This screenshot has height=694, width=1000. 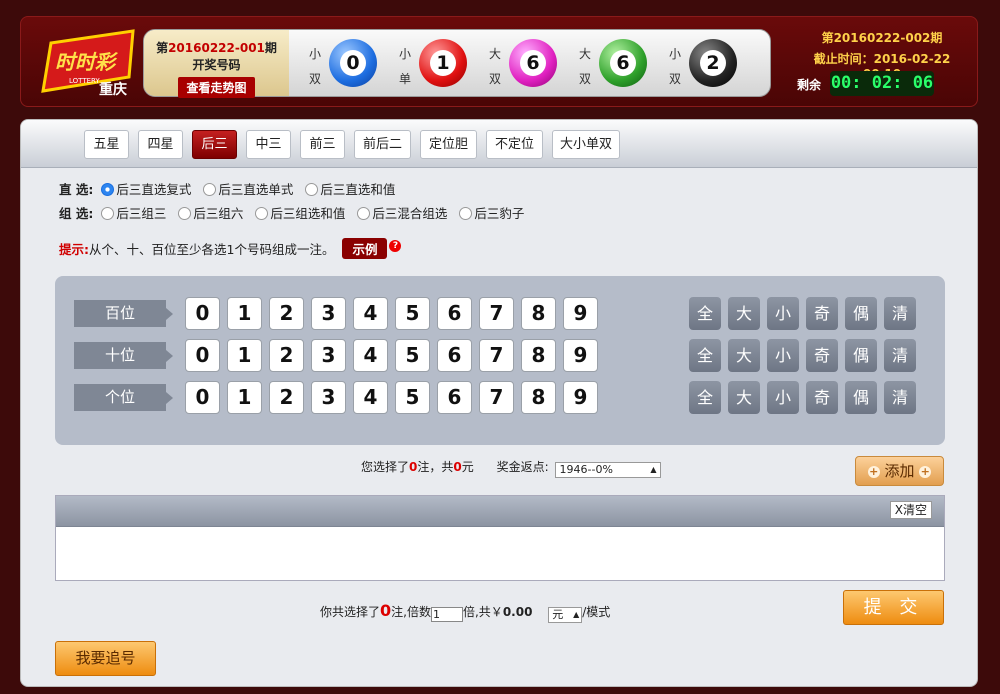 I want to click on clear-button: X清空, so click(x=910, y=510).